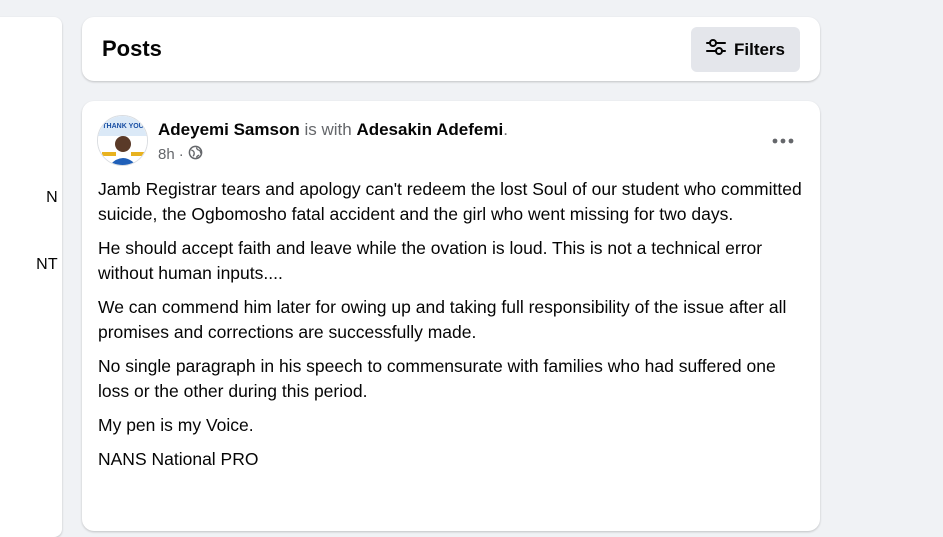 This screenshot has height=537, width=943. What do you see at coordinates (429, 129) in the screenshot?
I see `tagged-user-link: Adesakin Adefemi` at bounding box center [429, 129].